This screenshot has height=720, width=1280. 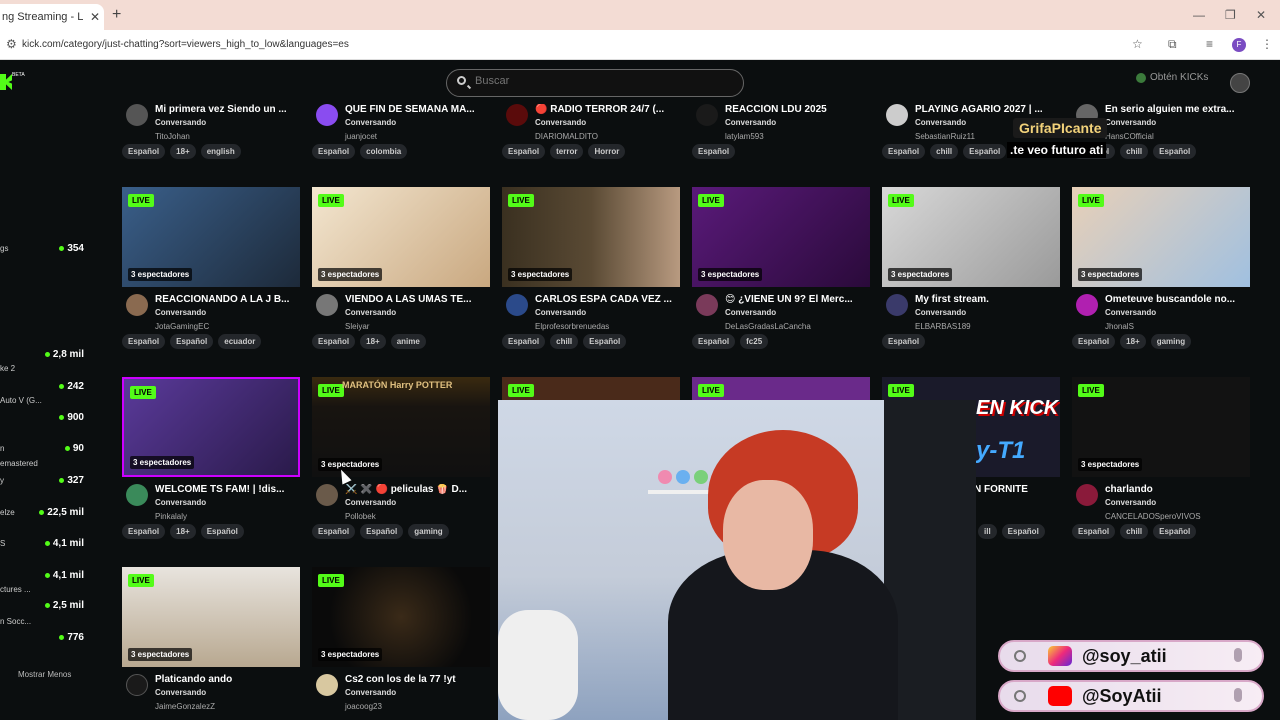 I want to click on tag: Horror, so click(x=607, y=151).